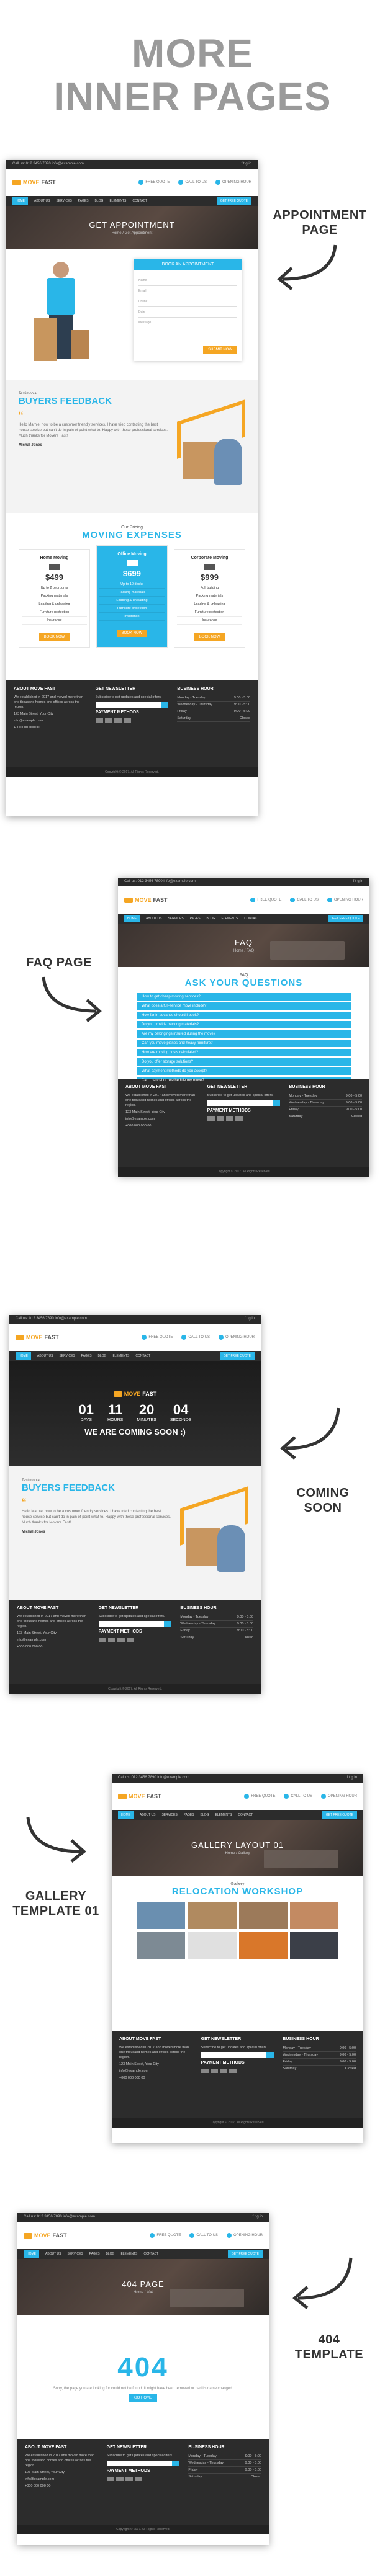 The width and height of the screenshot is (385, 2576). What do you see at coordinates (187, 327) in the screenshot?
I see `message-field: Message` at bounding box center [187, 327].